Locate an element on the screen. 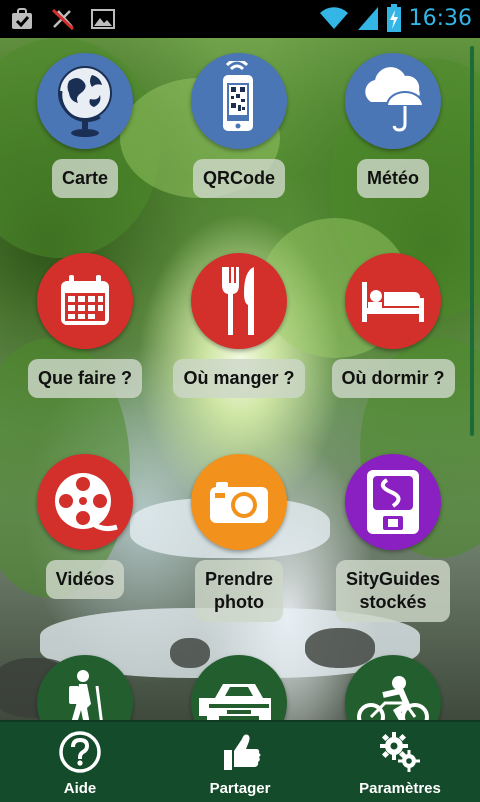 The width and height of the screenshot is (480, 802). cloud-umbrella-icon is located at coordinates (395, 99).